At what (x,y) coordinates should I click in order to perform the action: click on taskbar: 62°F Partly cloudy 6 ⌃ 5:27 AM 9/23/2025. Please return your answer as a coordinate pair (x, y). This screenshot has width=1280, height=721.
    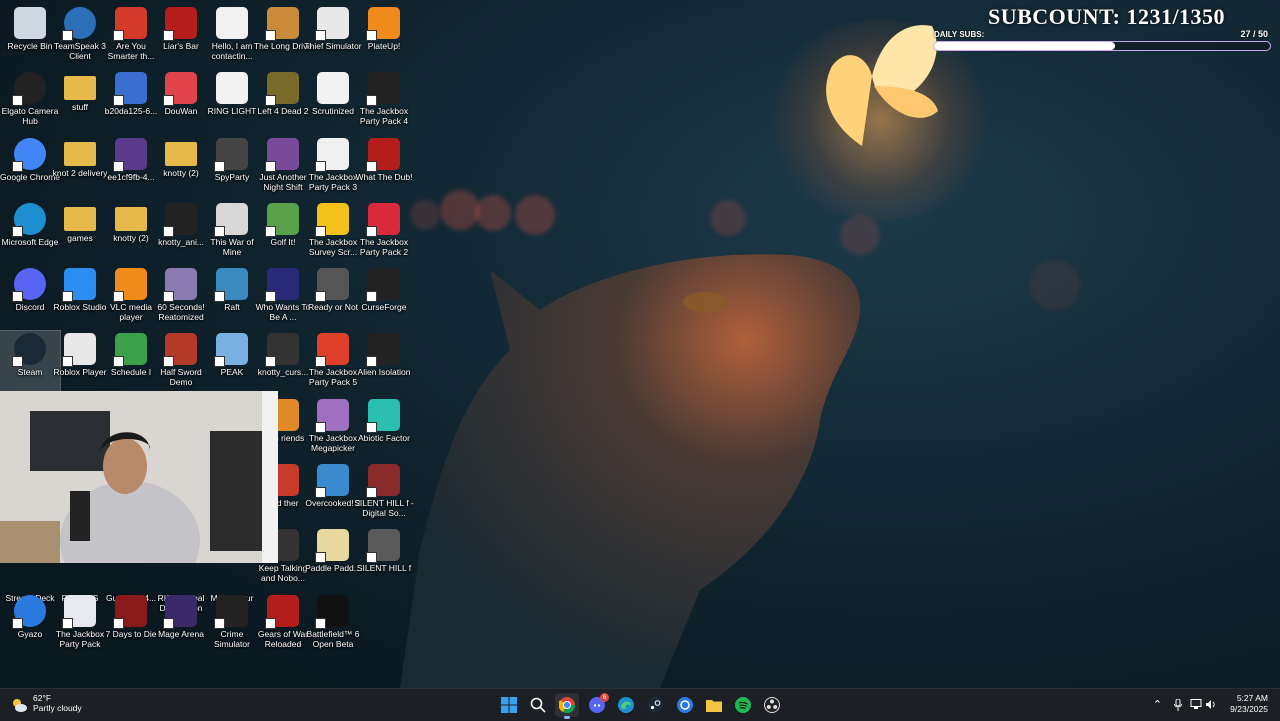
    Looking at the image, I should click on (640, 704).